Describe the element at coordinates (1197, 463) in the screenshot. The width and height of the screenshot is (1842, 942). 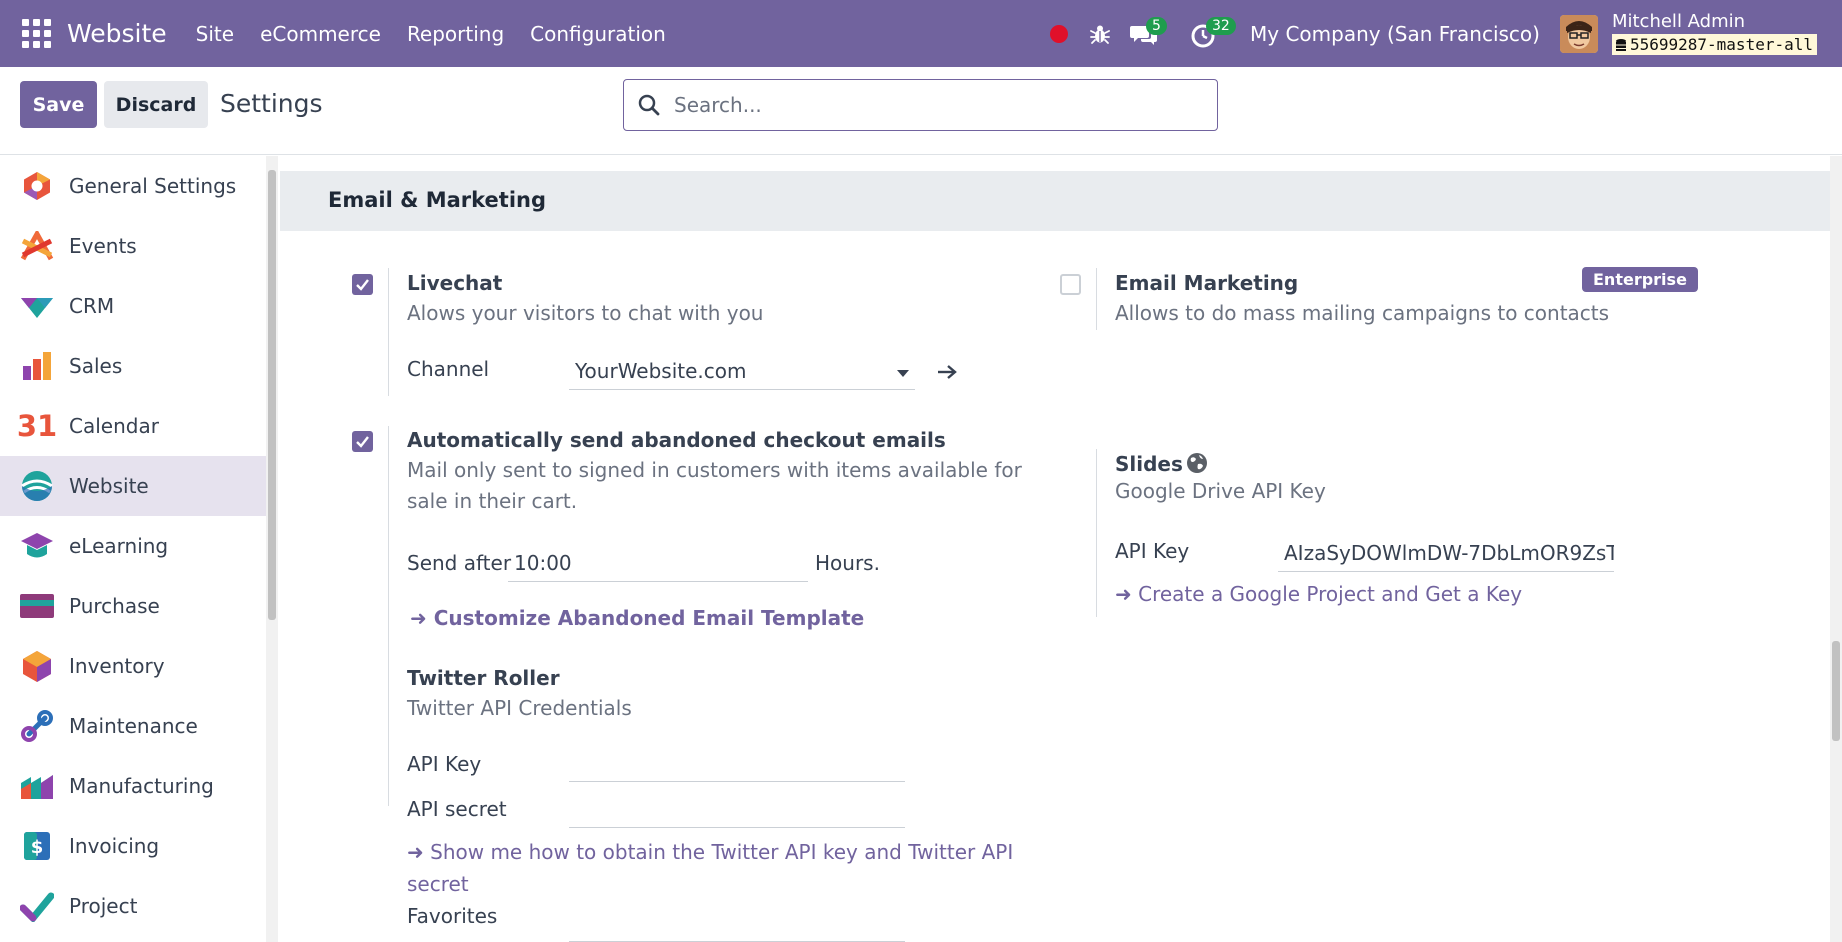
I see `globe-icon` at that location.